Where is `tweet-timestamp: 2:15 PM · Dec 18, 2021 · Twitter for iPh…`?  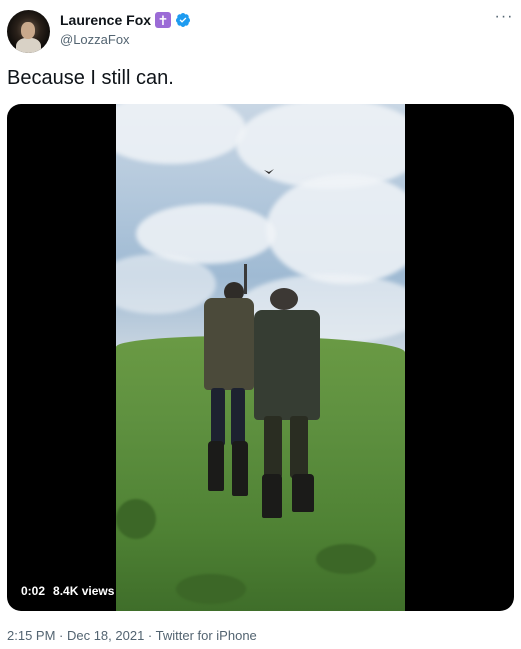 tweet-timestamp: 2:15 PM · Dec 18, 2021 · Twitter for iPh… is located at coordinates (132, 635).